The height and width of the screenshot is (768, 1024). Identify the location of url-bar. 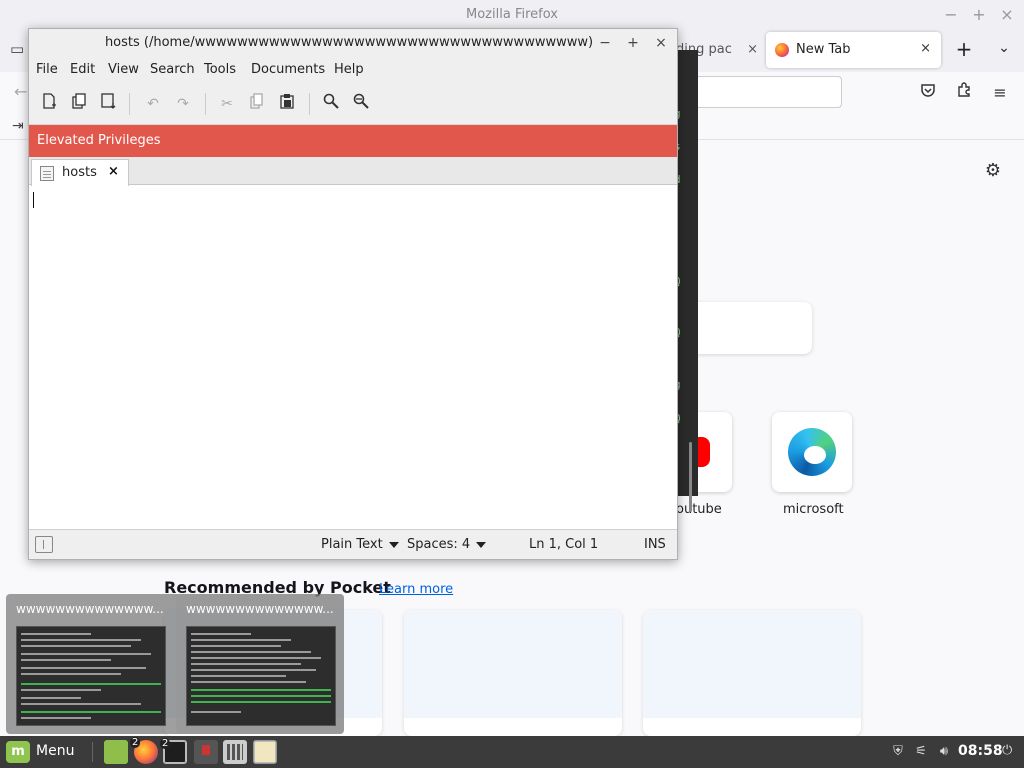
(766, 92).